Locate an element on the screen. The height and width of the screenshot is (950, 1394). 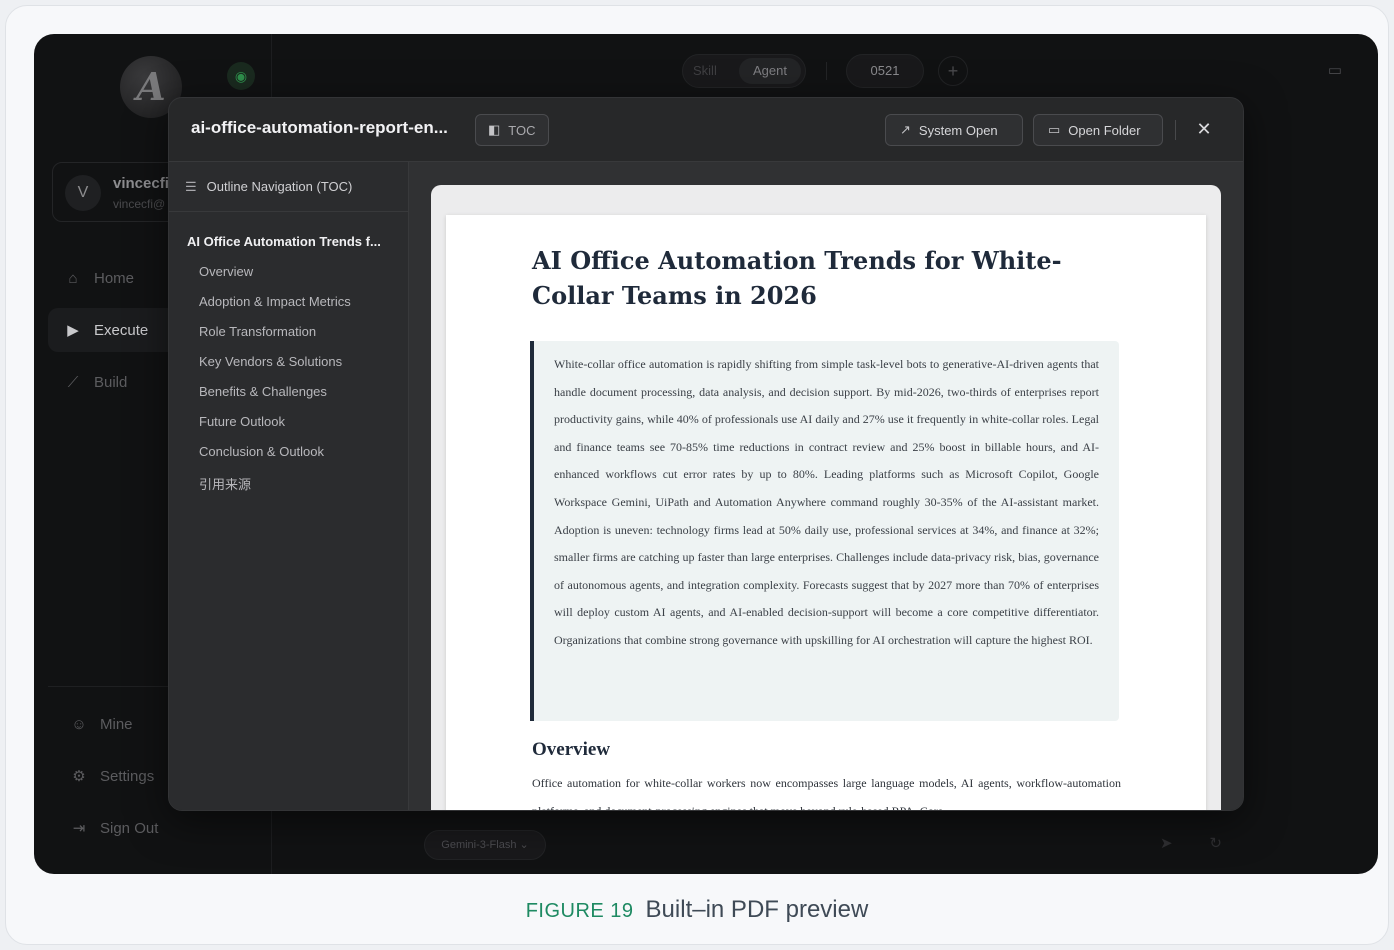
avatar: V is located at coordinates (83, 193).